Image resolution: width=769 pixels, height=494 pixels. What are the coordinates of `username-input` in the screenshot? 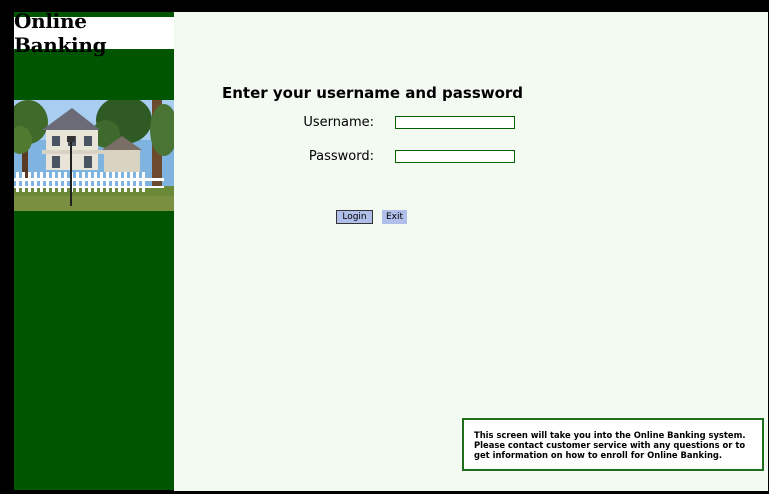 It's located at (455, 122).